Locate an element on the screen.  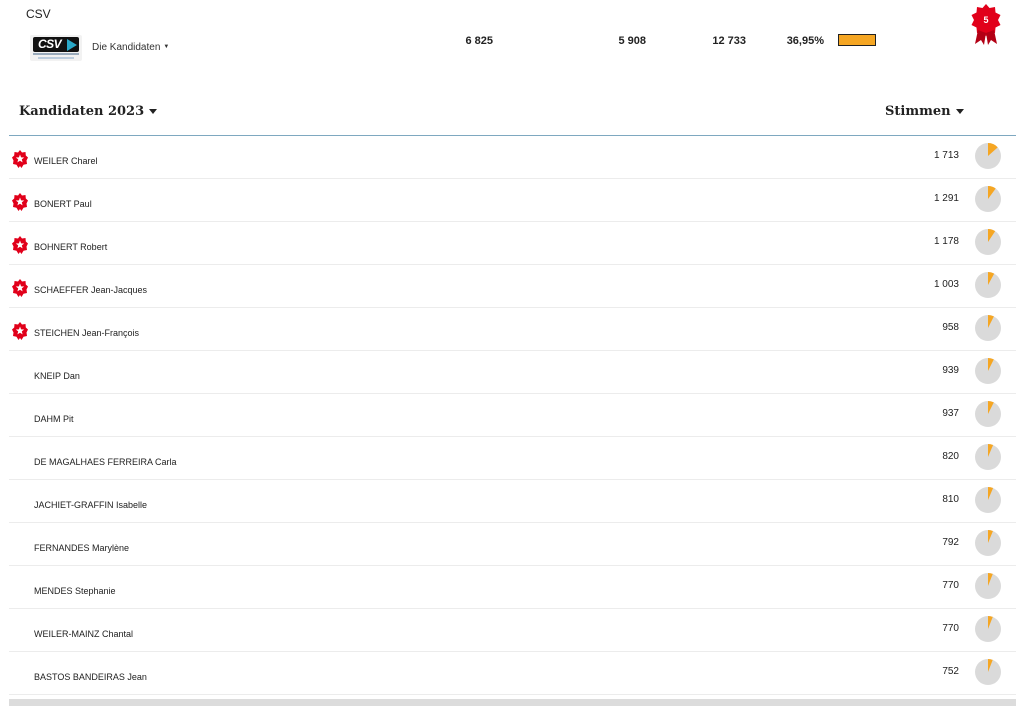
candidate-row: DAHM Pit 937 is located at coordinates (512, 415).